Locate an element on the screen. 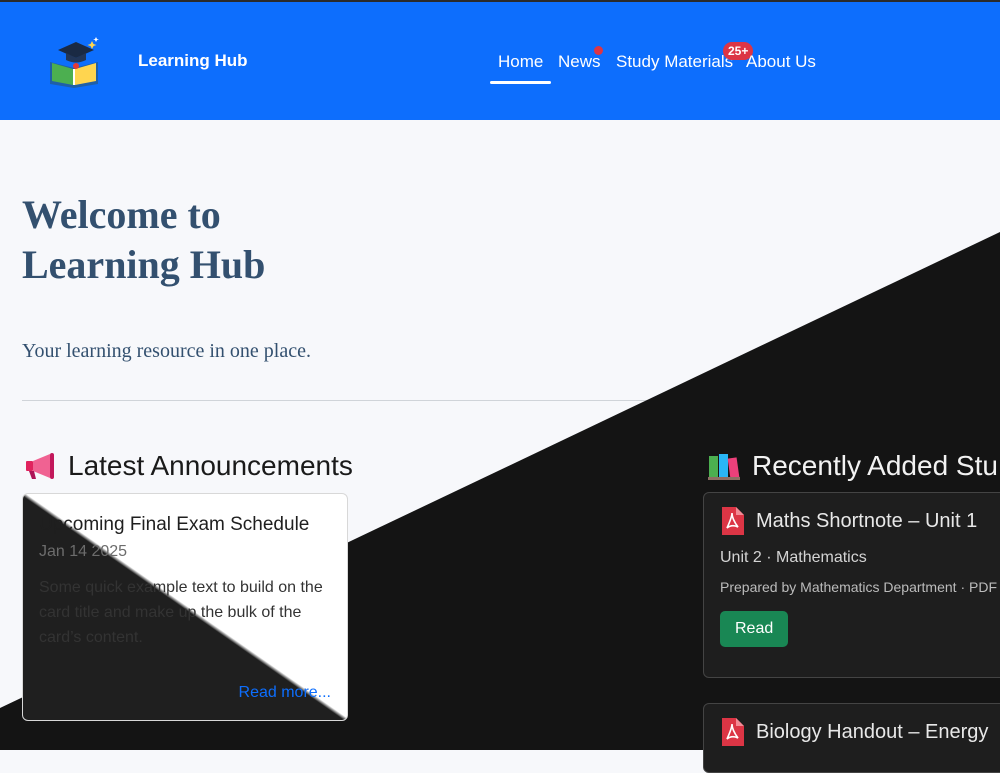 The image size is (1000, 773). news-notification-dot is located at coordinates (598, 50).